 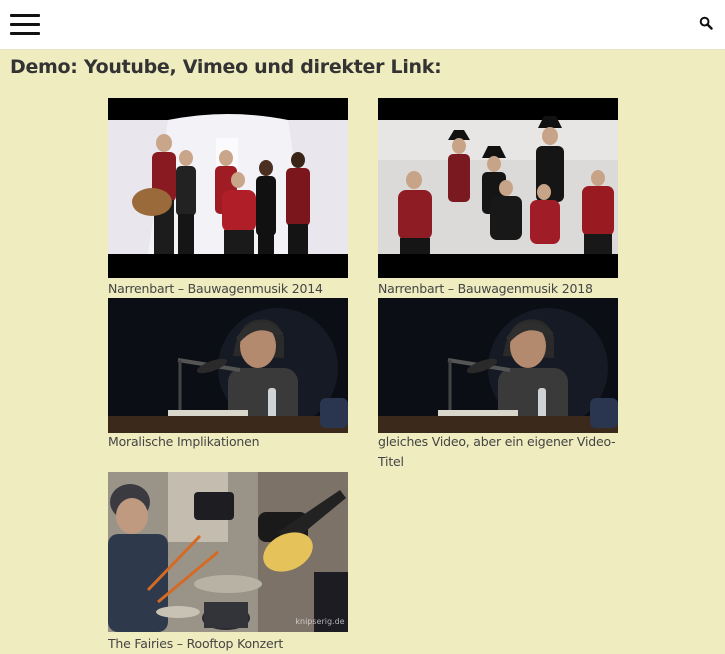 What do you see at coordinates (362, 25) in the screenshot?
I see `top-bar` at bounding box center [362, 25].